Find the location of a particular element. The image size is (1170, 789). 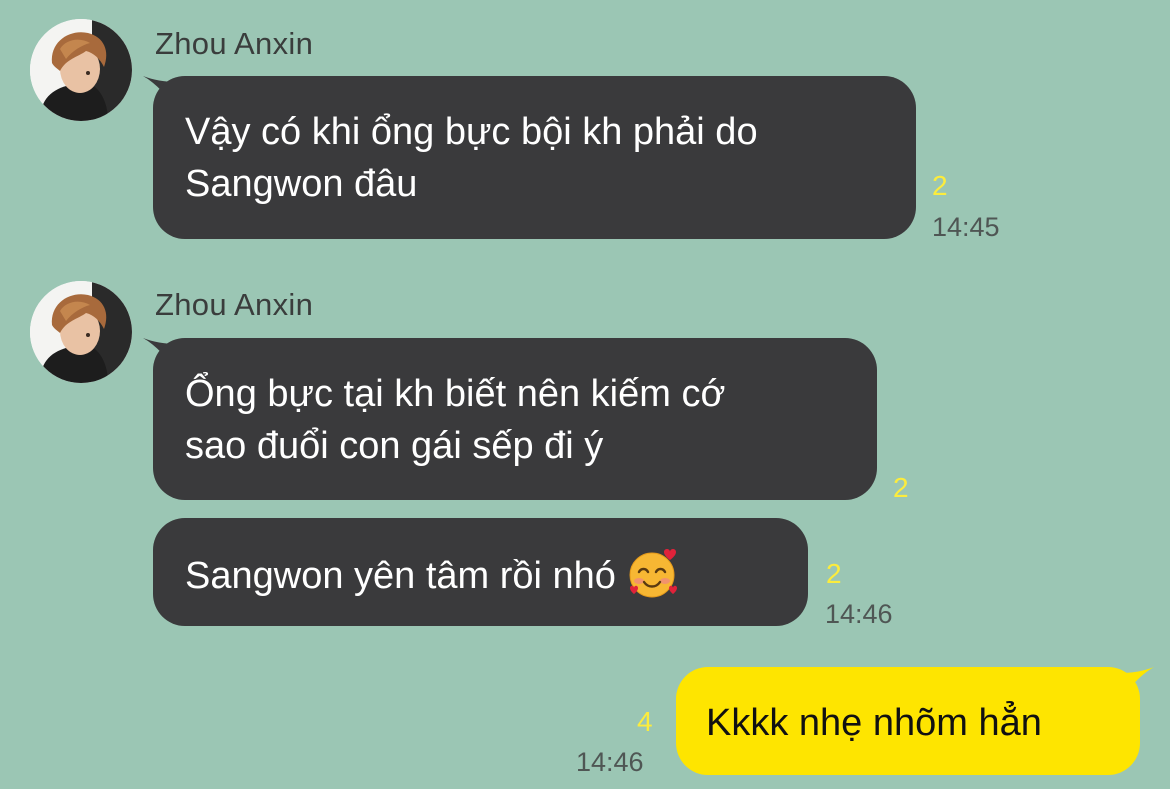

message-bubble: Sangwon yên tâm rồi nhó is located at coordinates (480, 572).